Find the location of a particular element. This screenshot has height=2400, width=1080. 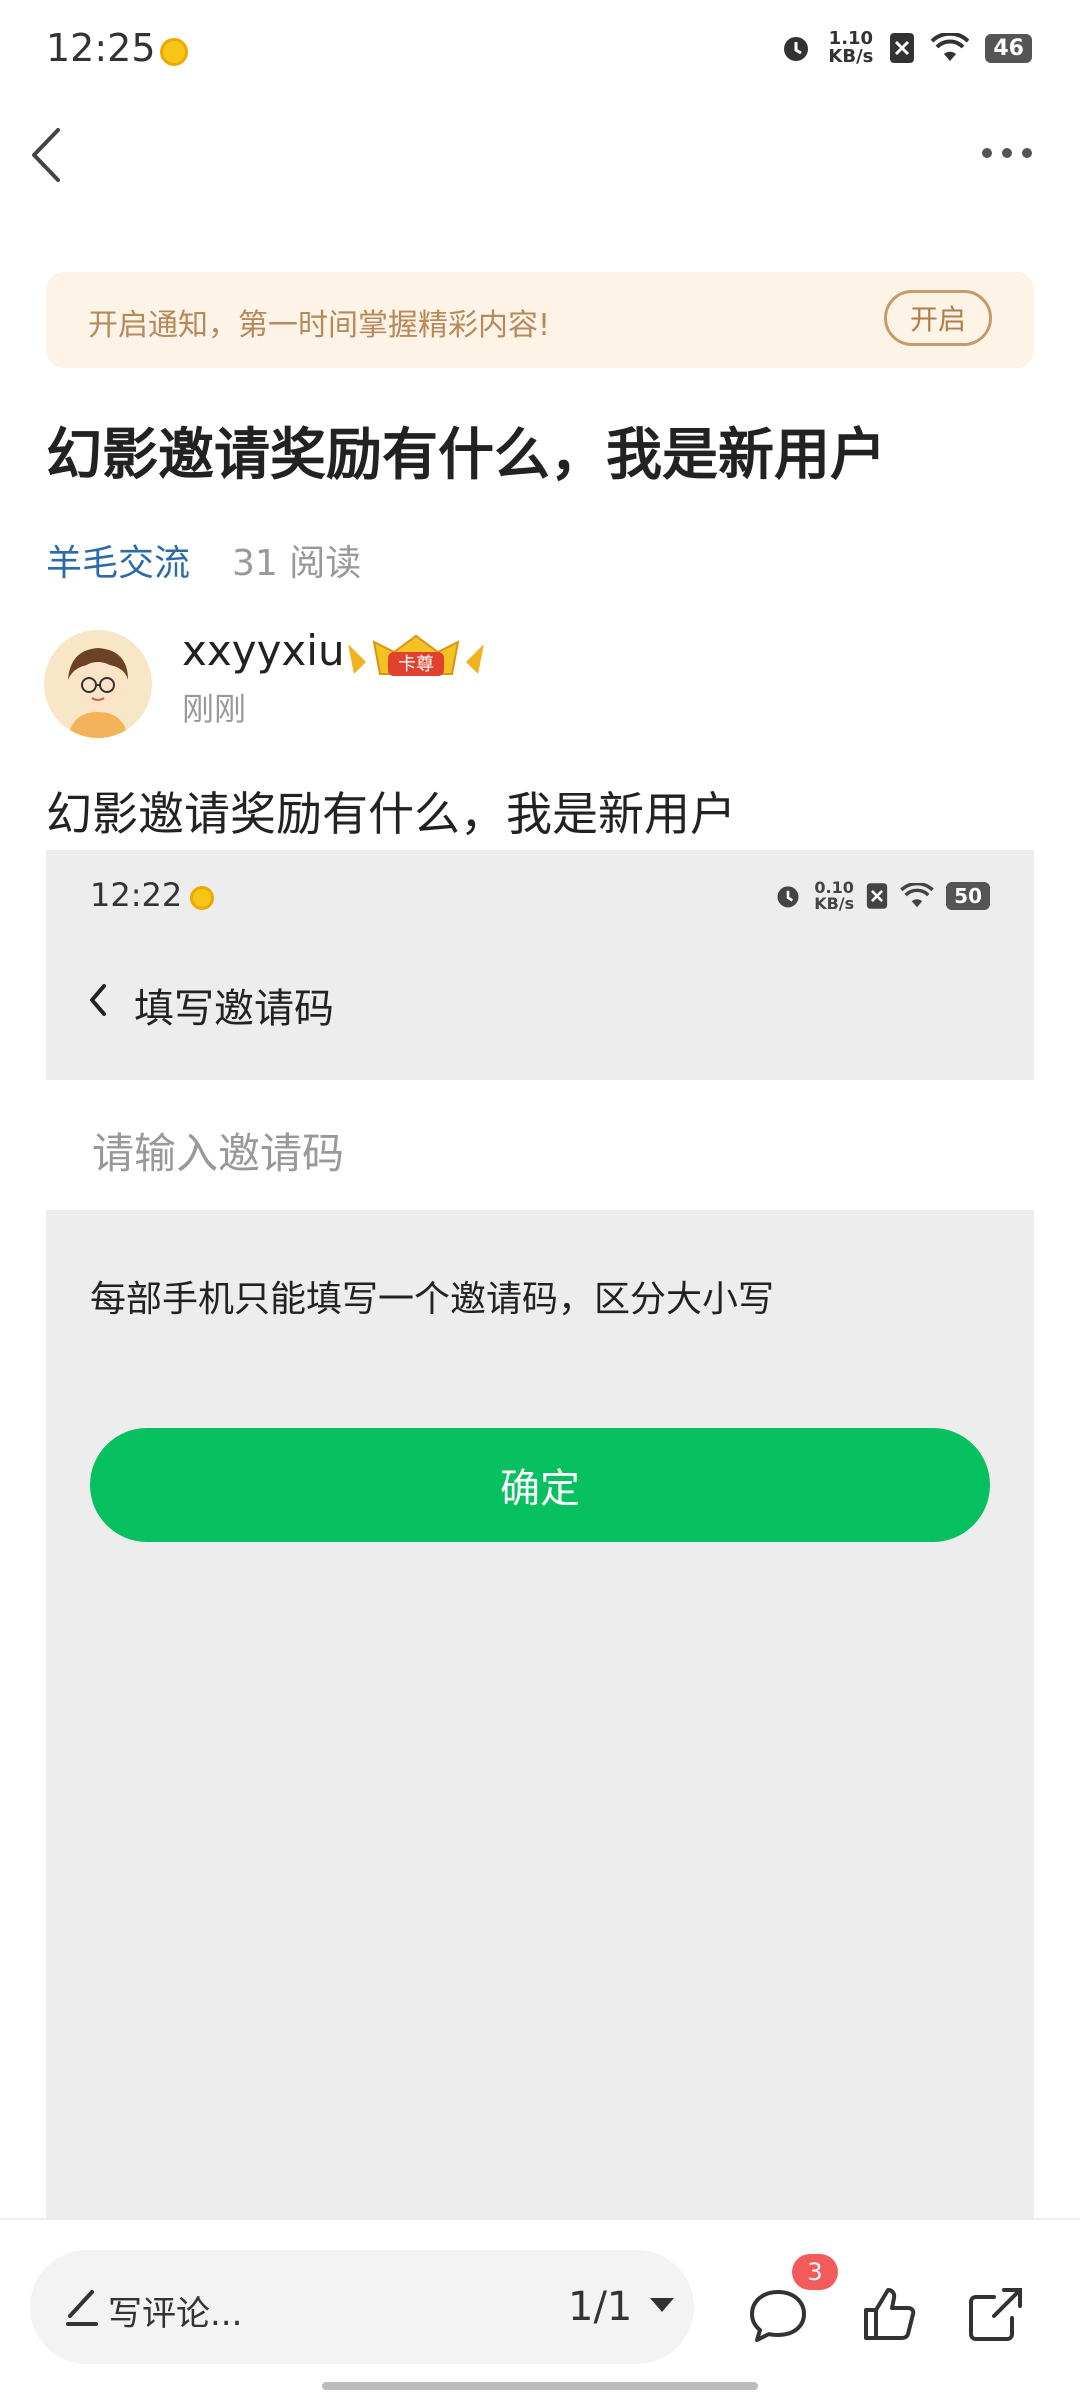

post-category-link: 羊毛交流 is located at coordinates (118, 560).